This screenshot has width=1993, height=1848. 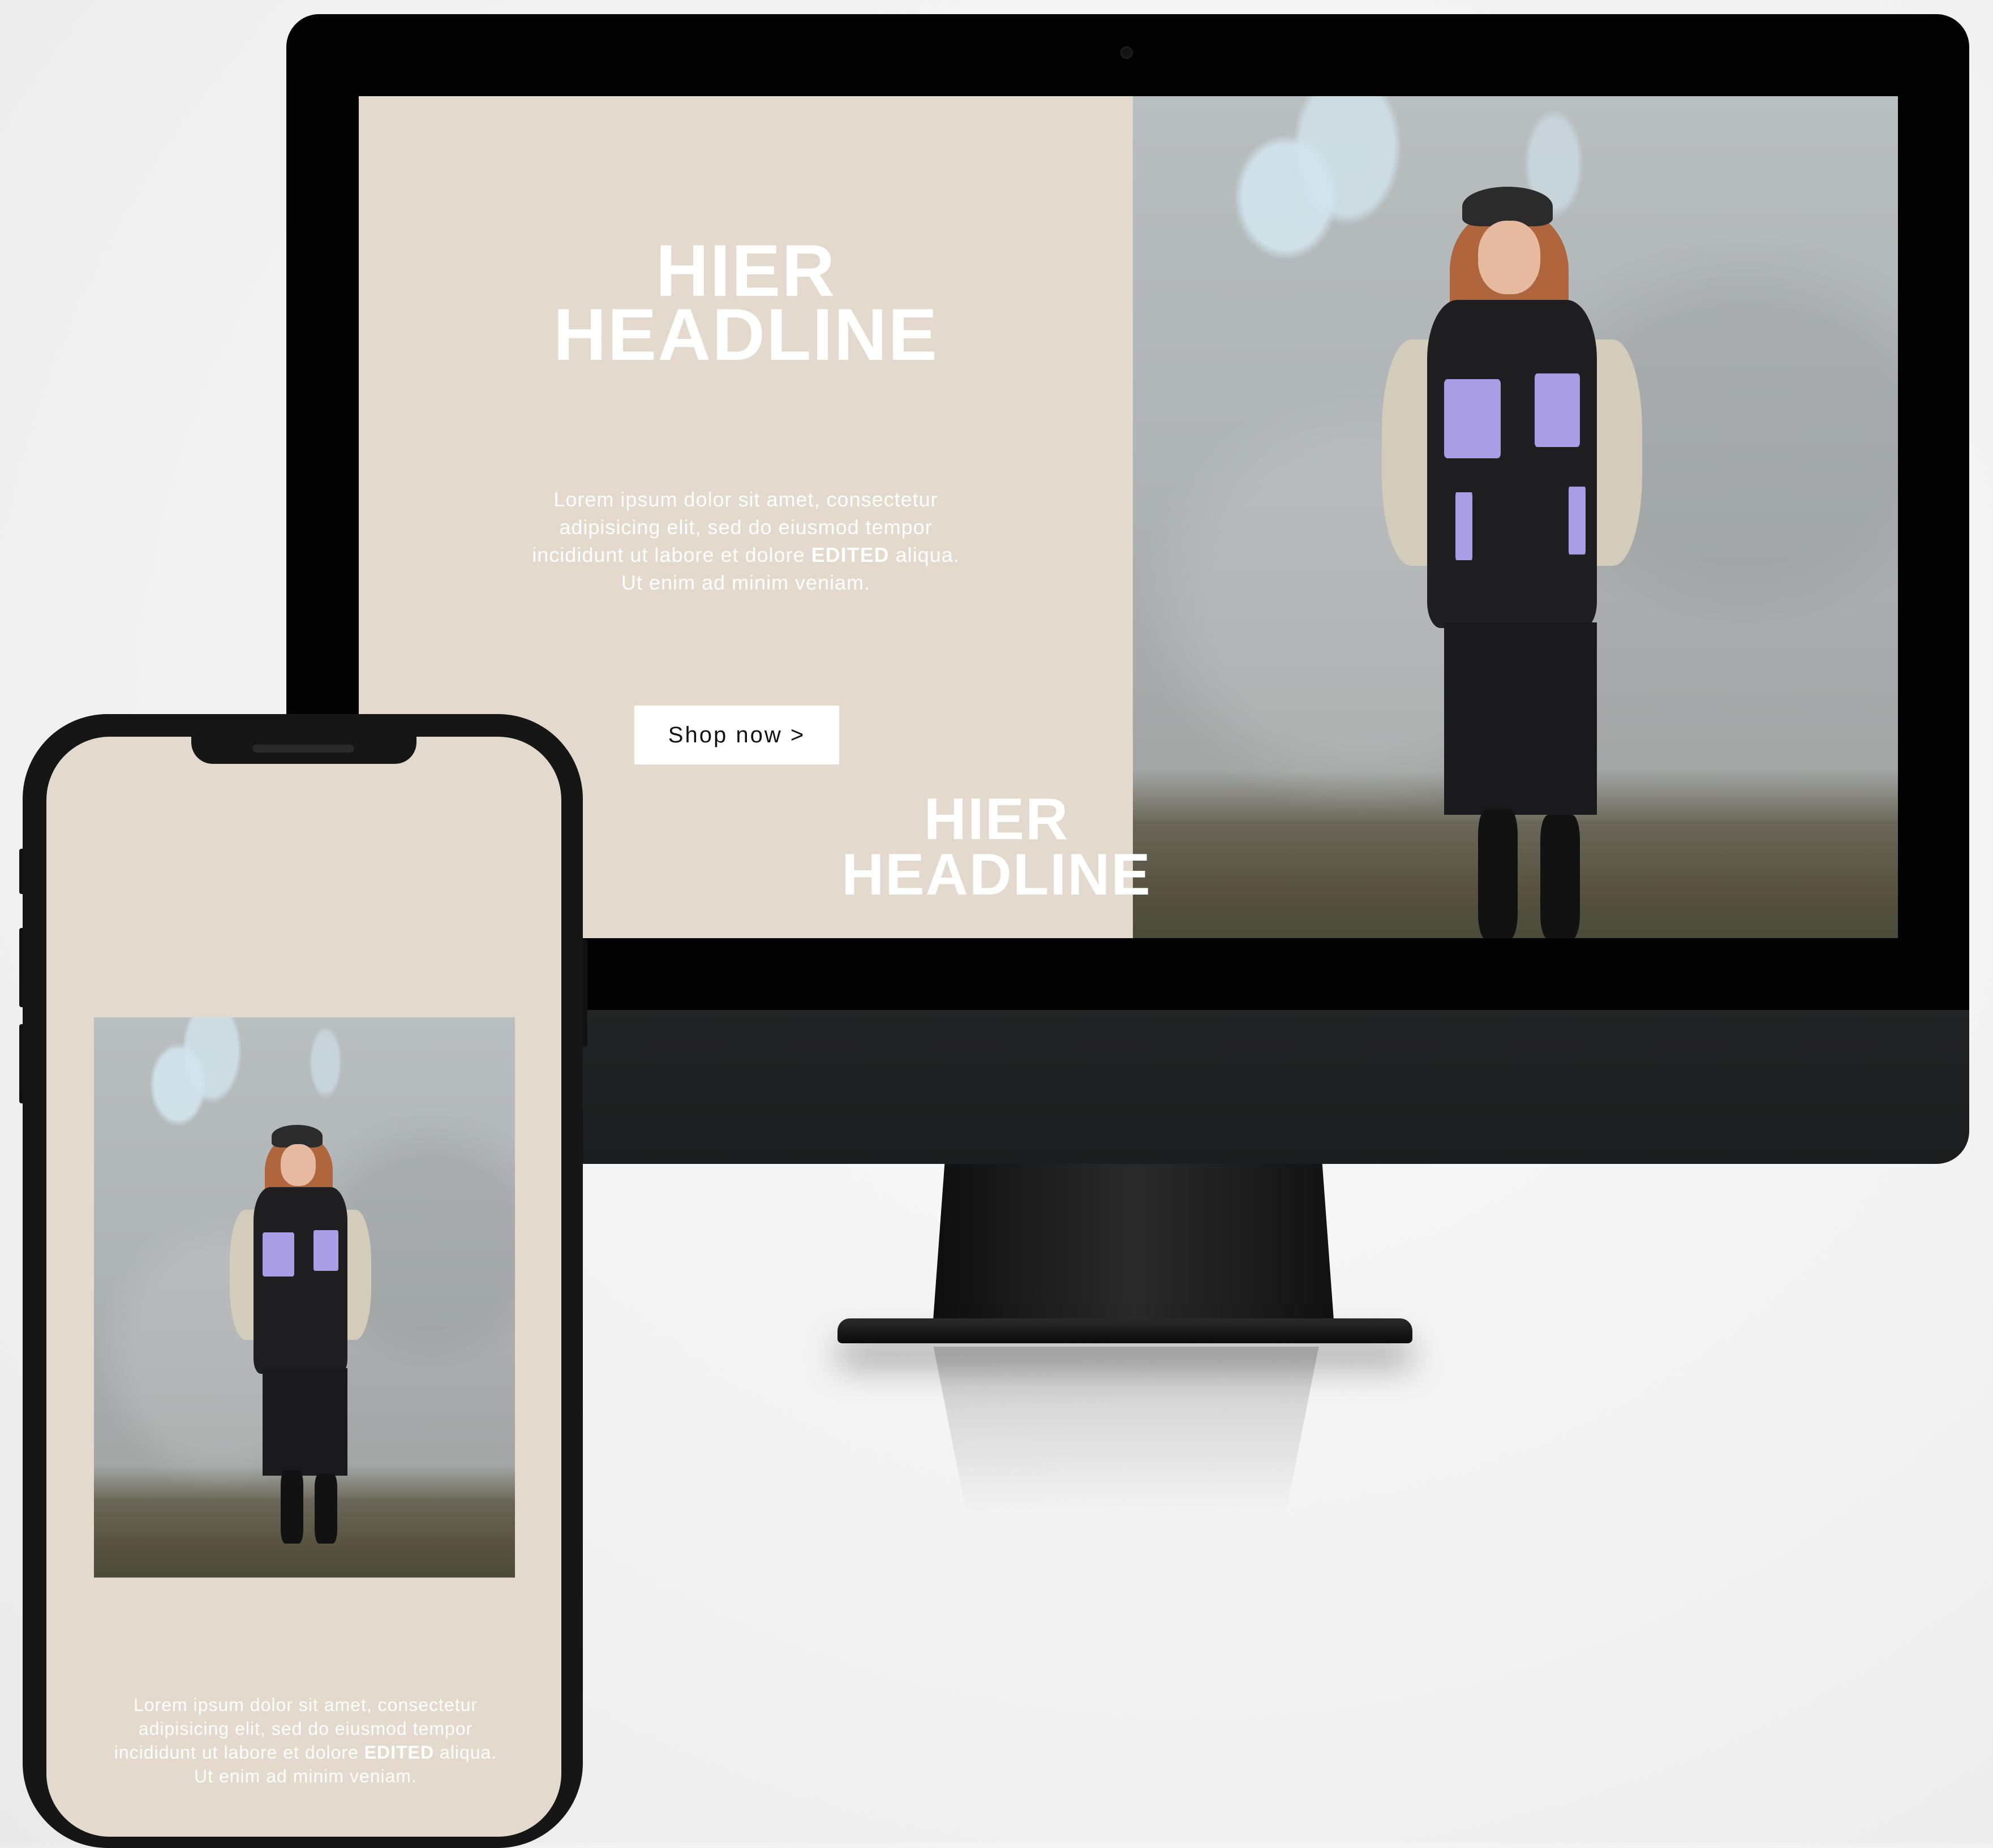 What do you see at coordinates (303, 749) in the screenshot?
I see `speaker-icon` at bounding box center [303, 749].